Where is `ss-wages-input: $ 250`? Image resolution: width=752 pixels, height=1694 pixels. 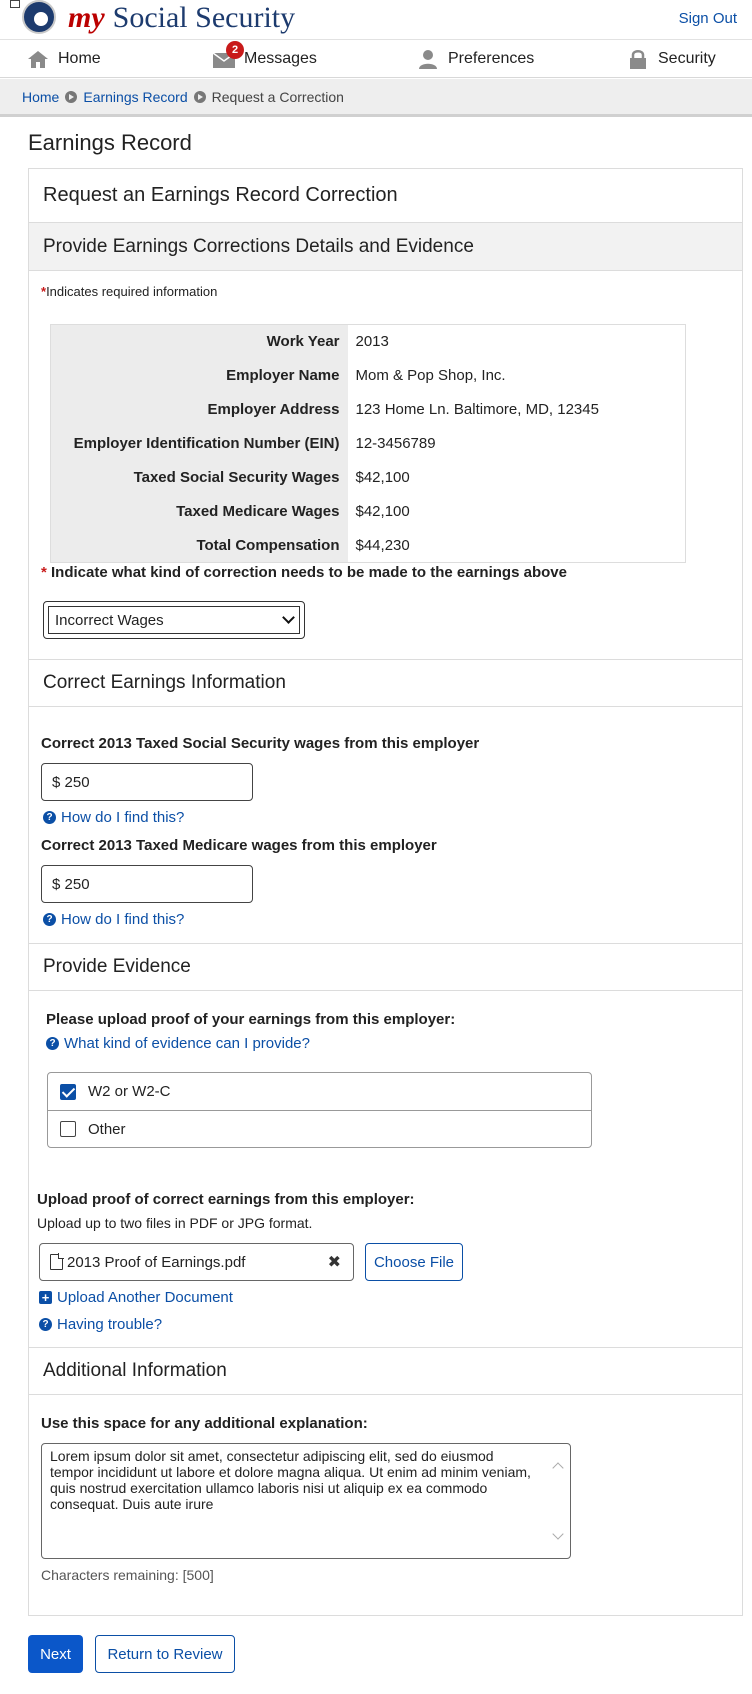 ss-wages-input: $ 250 is located at coordinates (147, 782).